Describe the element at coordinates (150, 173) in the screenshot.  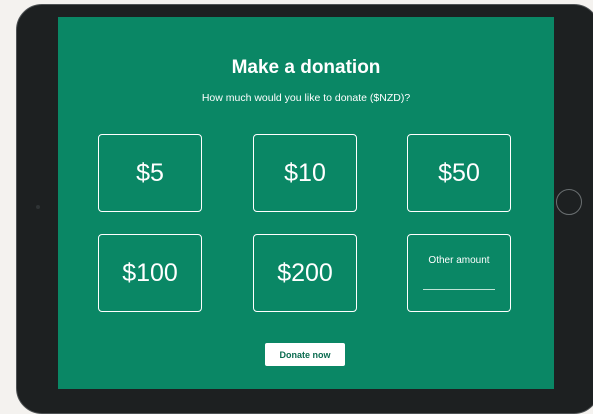
I see `amount-option-5: $5` at that location.